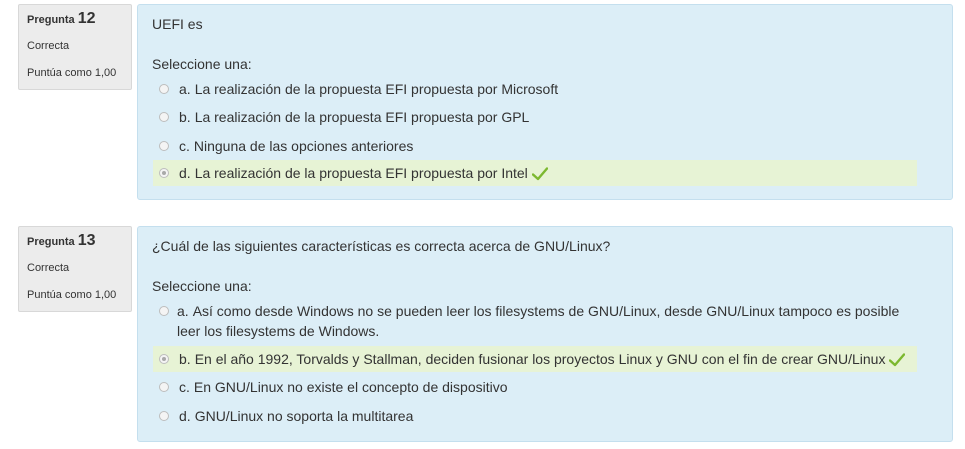  I want to click on option-text: Ninguna de las opciones anteriores, so click(303, 146).